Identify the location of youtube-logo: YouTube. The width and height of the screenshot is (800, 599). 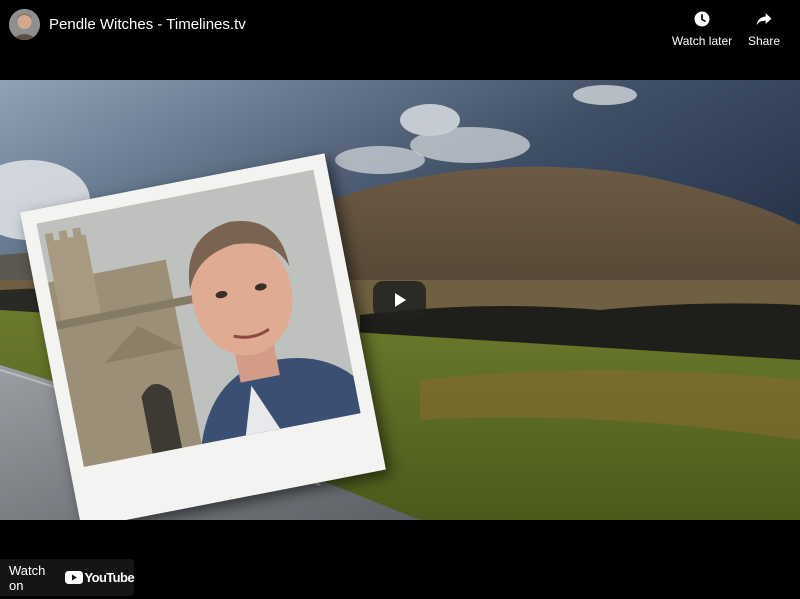
(99, 577).